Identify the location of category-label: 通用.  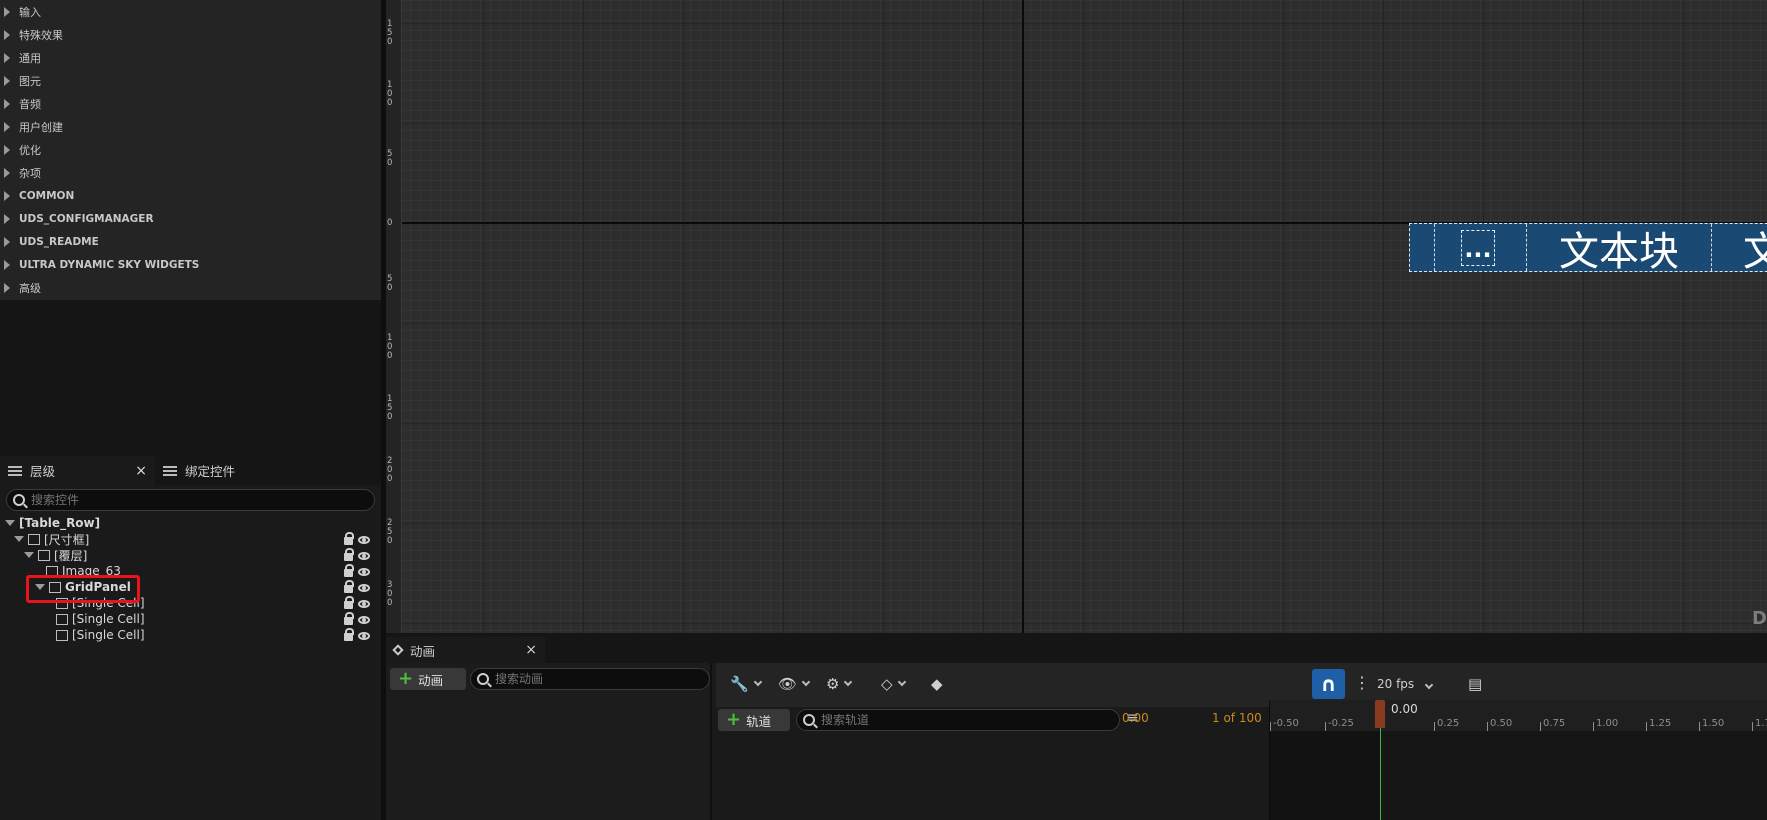
(30, 58).